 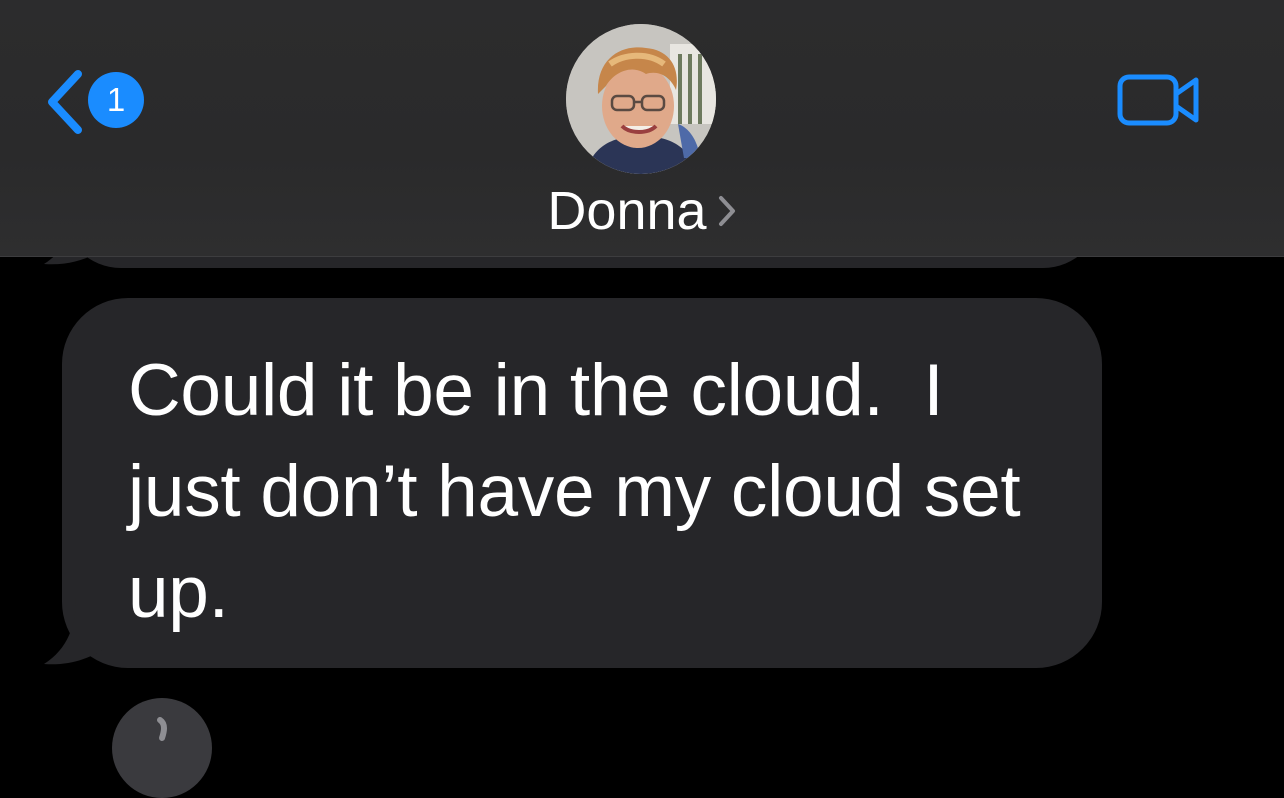 I want to click on bubble-tail, so click(x=76, y=631).